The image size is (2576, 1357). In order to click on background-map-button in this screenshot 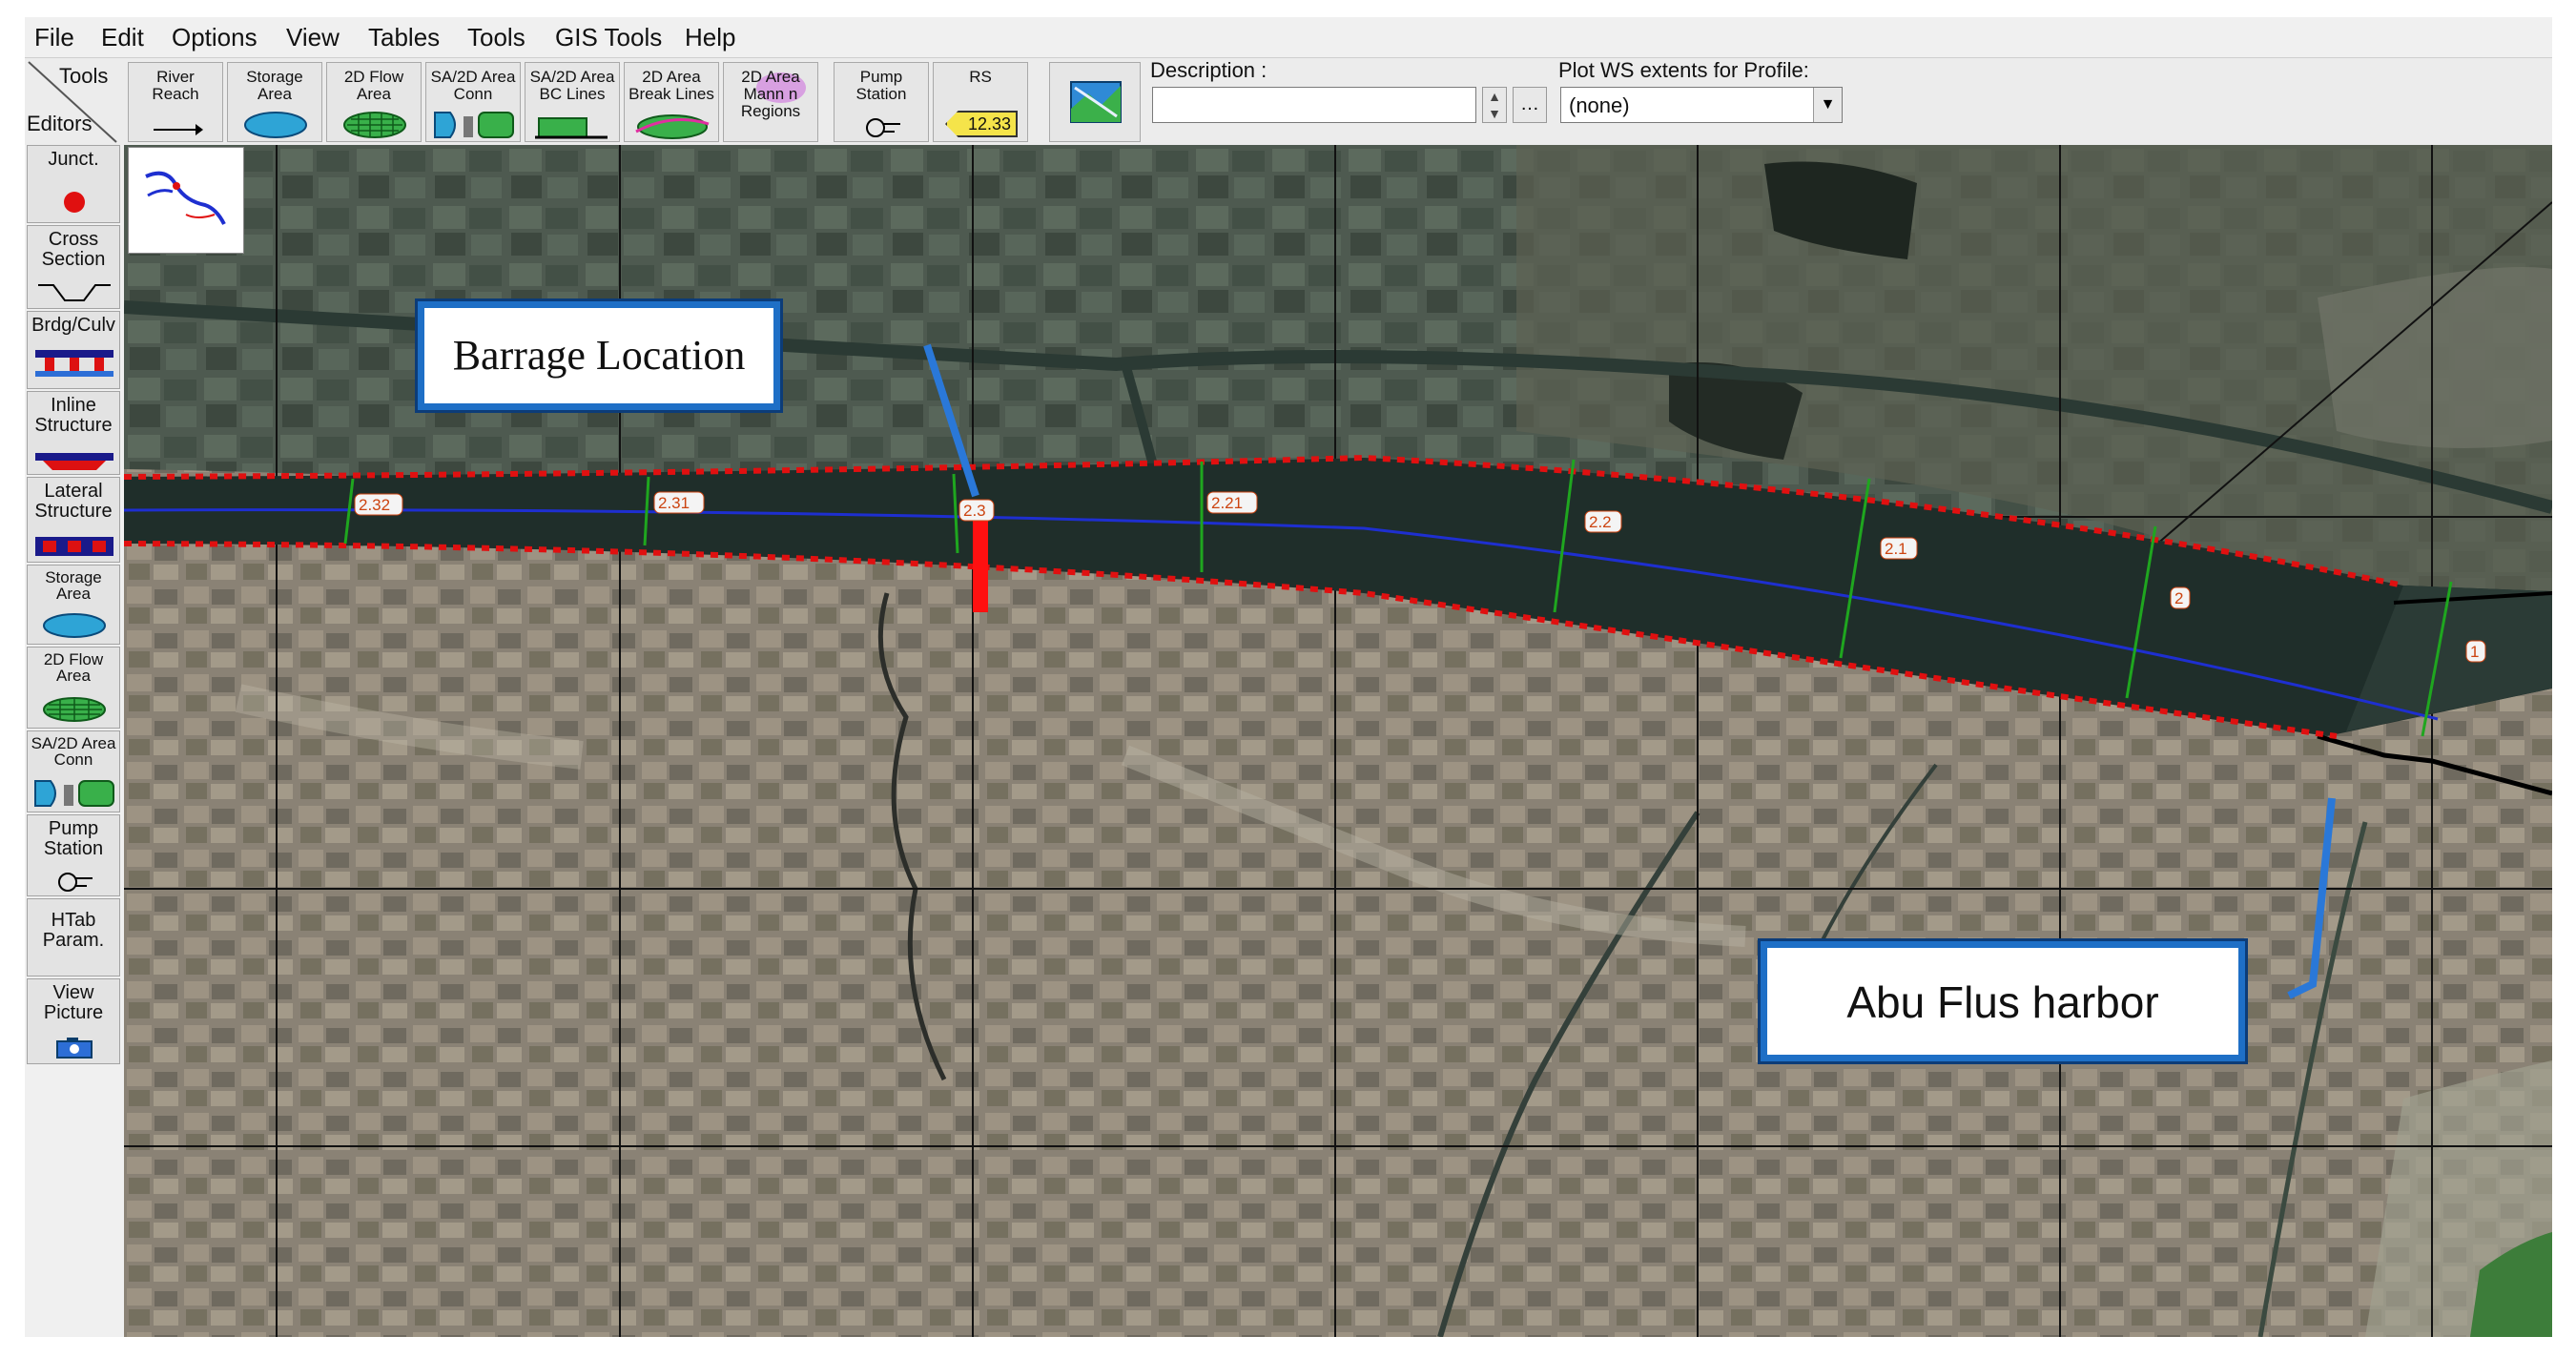, I will do `click(1095, 102)`.